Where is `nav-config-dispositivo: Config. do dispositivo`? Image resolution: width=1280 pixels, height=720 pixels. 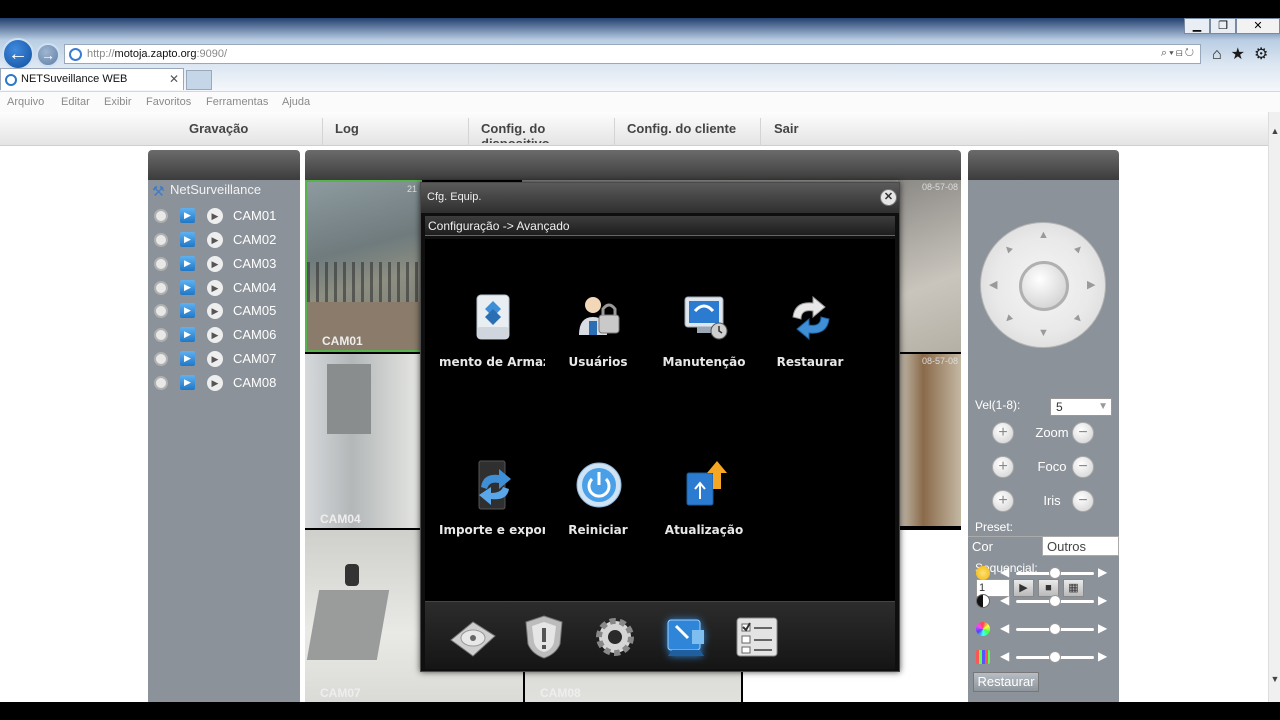 nav-config-dispositivo: Config. do dispositivo is located at coordinates (536, 132).